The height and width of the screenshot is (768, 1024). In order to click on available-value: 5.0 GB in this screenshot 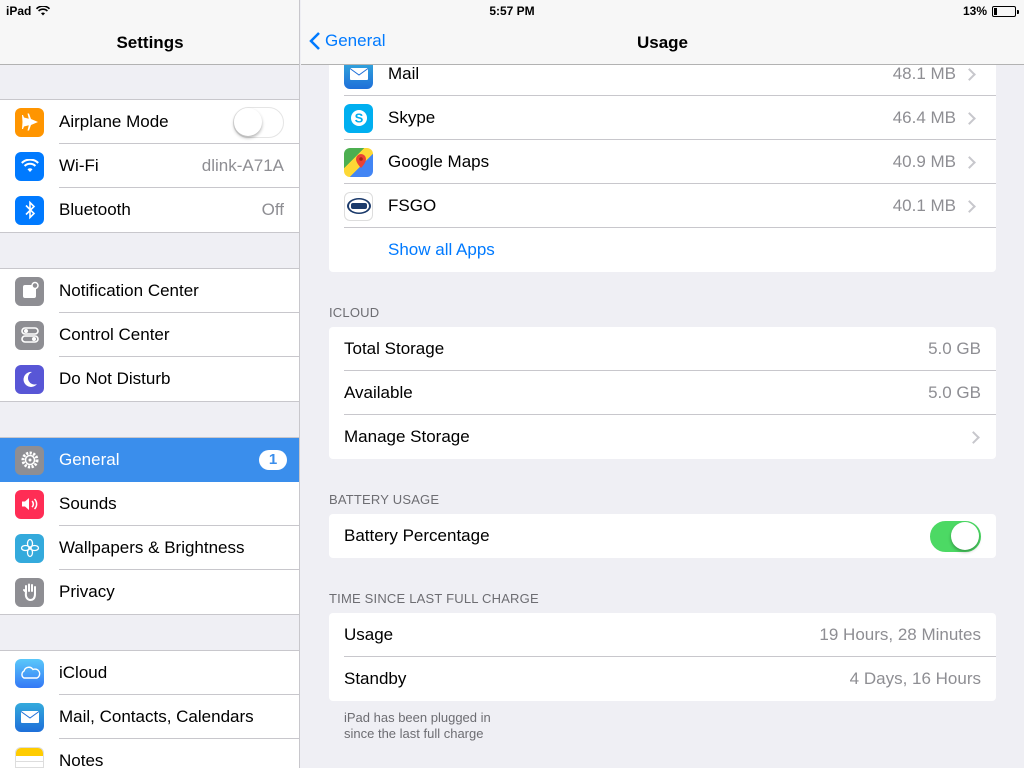, I will do `click(954, 392)`.